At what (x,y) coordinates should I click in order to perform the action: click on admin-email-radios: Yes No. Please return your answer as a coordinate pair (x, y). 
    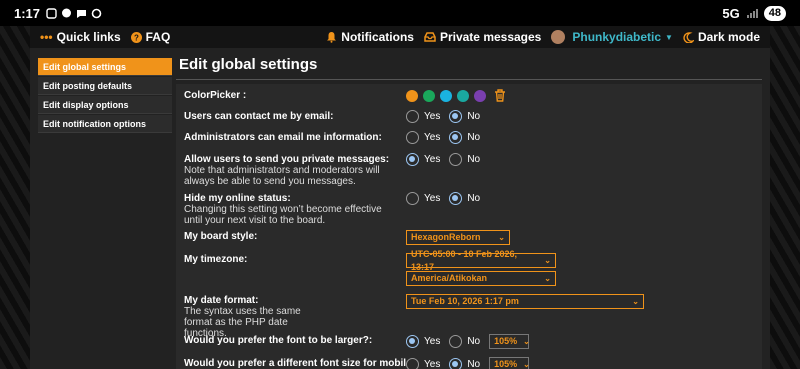
    Looking at the image, I should click on (447, 137).